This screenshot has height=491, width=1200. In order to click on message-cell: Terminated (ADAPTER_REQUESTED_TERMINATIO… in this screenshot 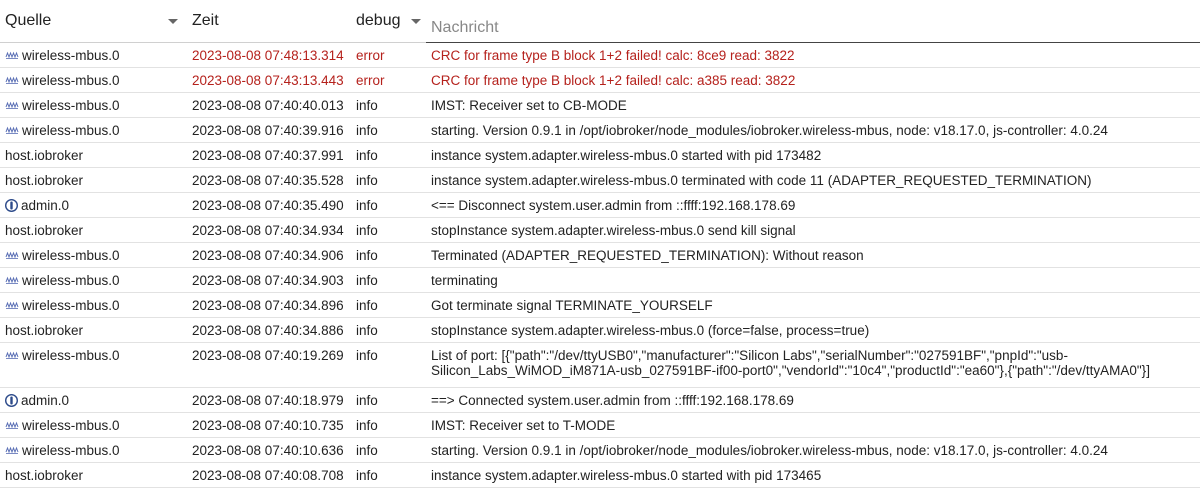, I will do `click(647, 255)`.